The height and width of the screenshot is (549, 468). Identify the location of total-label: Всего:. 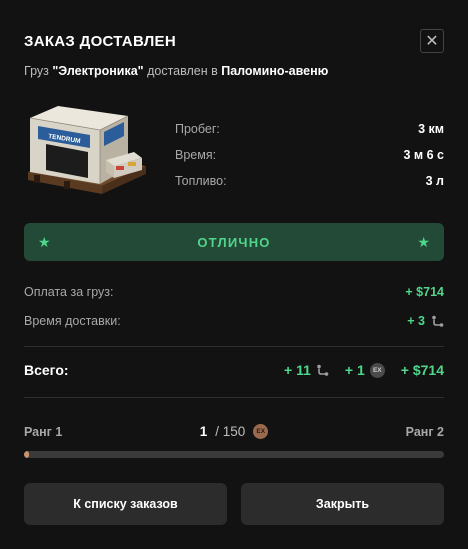
(46, 370).